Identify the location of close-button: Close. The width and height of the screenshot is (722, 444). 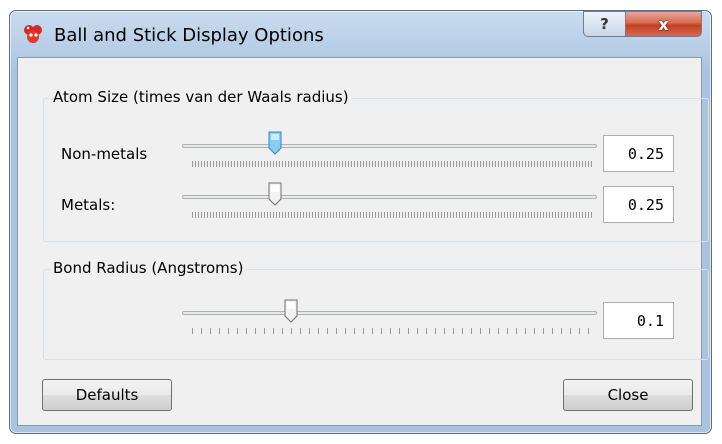
(628, 395).